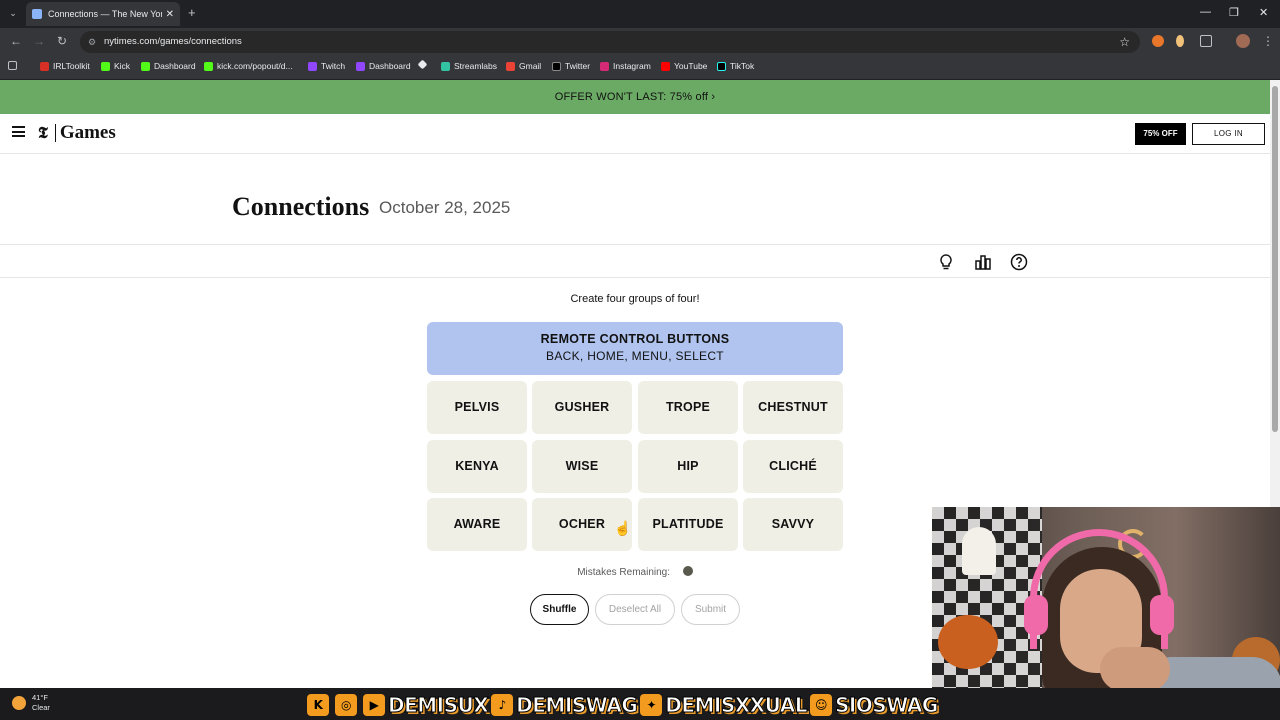 The width and height of the screenshot is (1280, 720). Describe the element at coordinates (582, 407) in the screenshot. I see `word-card: GUSHER` at that location.